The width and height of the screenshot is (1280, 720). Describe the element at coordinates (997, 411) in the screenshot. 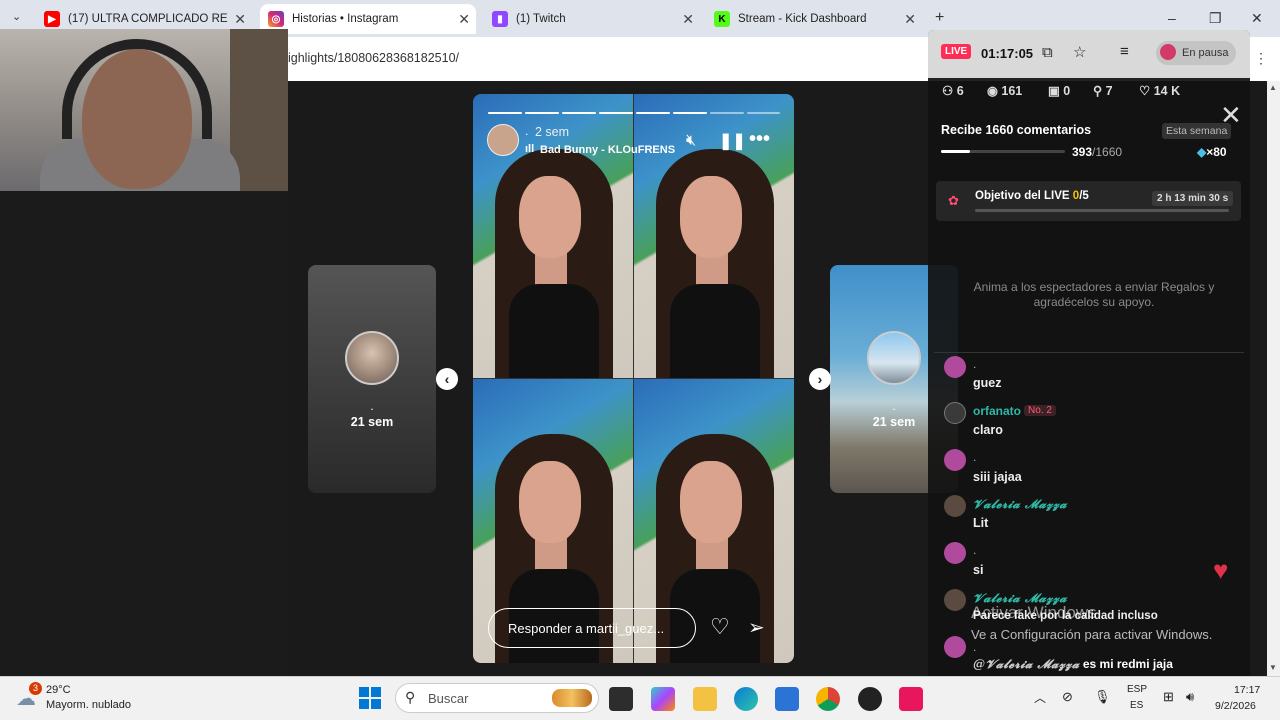

I see `chat-username: orfanato` at that location.